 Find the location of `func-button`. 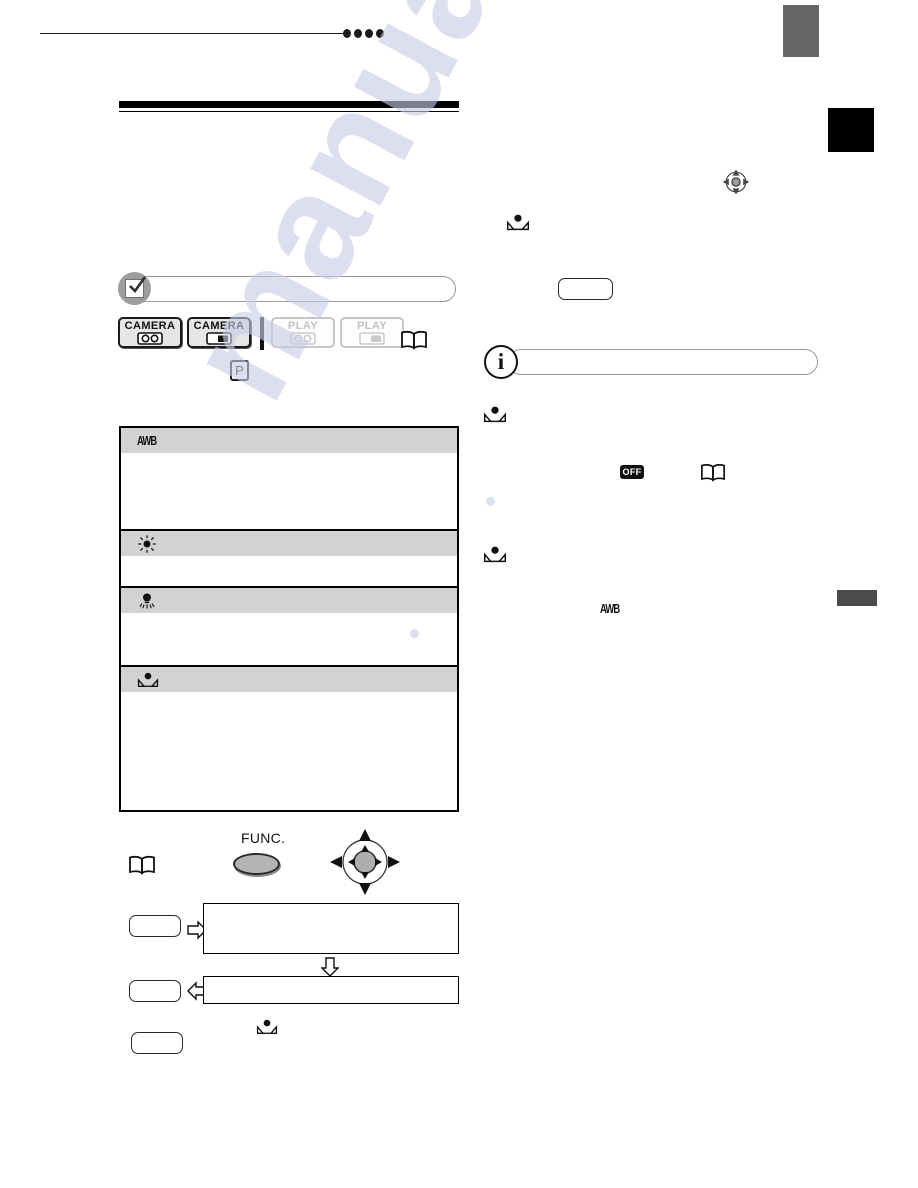

func-button is located at coordinates (256, 864).